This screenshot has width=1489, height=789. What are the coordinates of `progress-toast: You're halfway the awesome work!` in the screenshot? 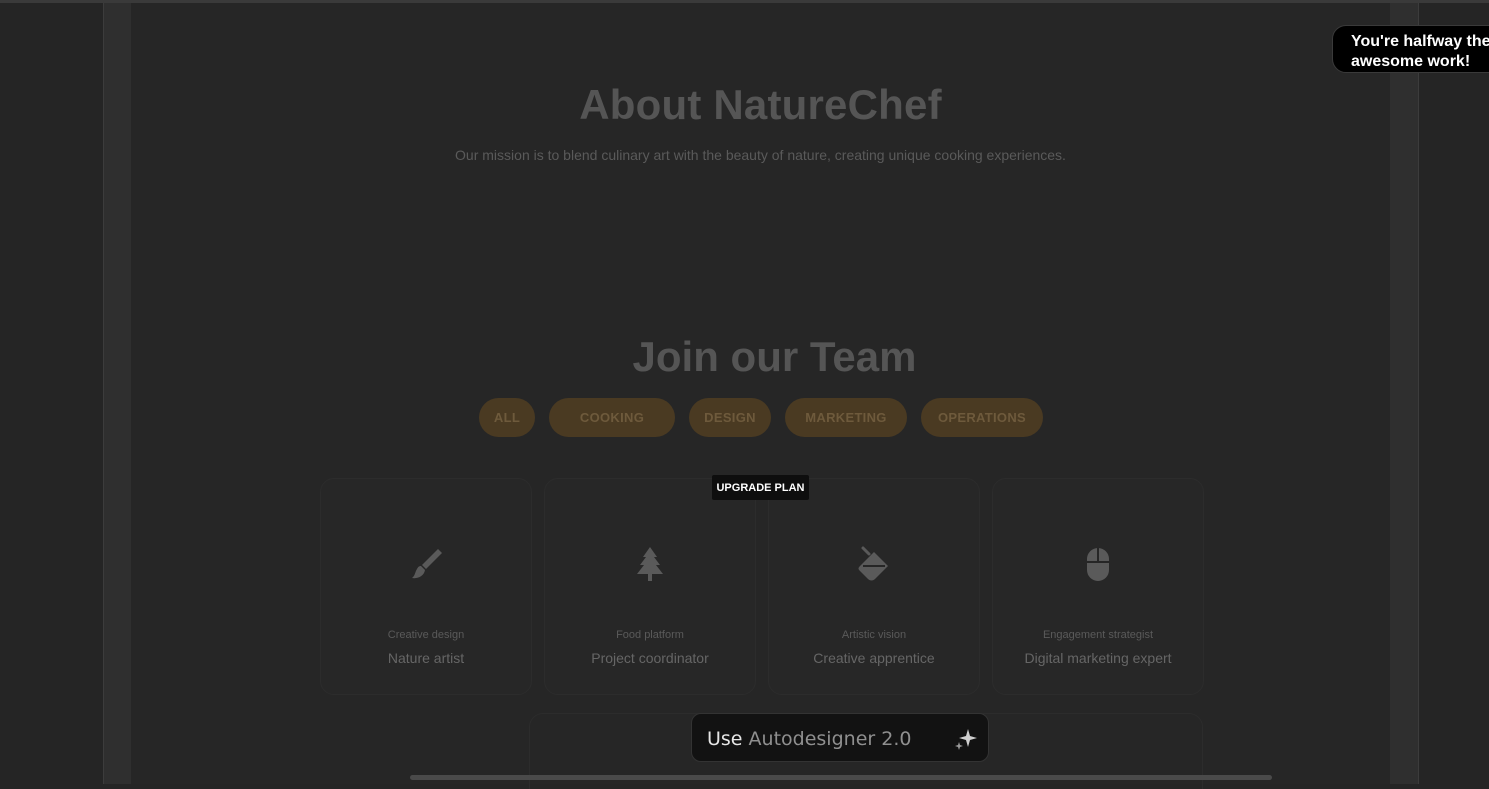 It's located at (1410, 49).